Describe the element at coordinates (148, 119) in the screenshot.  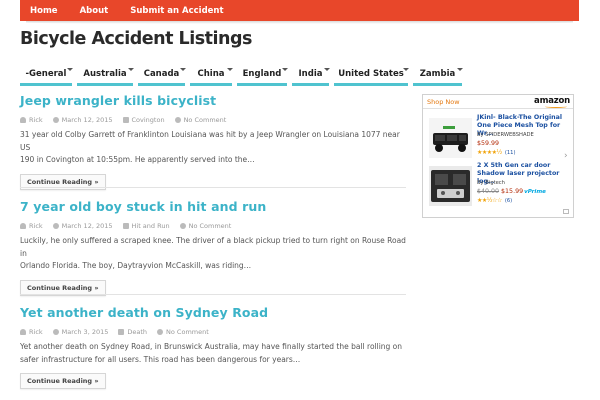
I see `category-text: Covington` at that location.